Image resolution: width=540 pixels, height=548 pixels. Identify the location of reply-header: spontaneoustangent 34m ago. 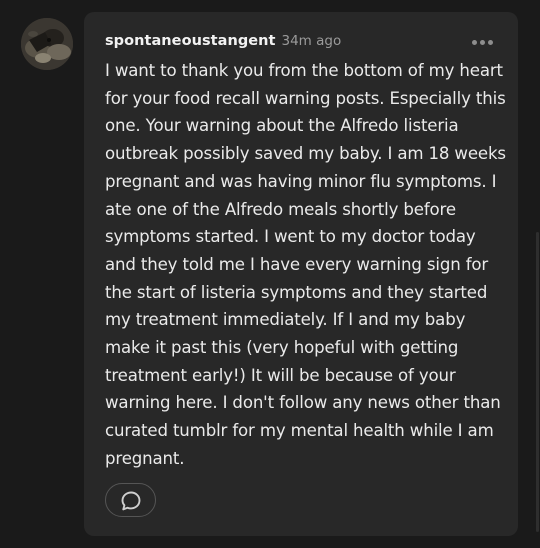
(223, 40).